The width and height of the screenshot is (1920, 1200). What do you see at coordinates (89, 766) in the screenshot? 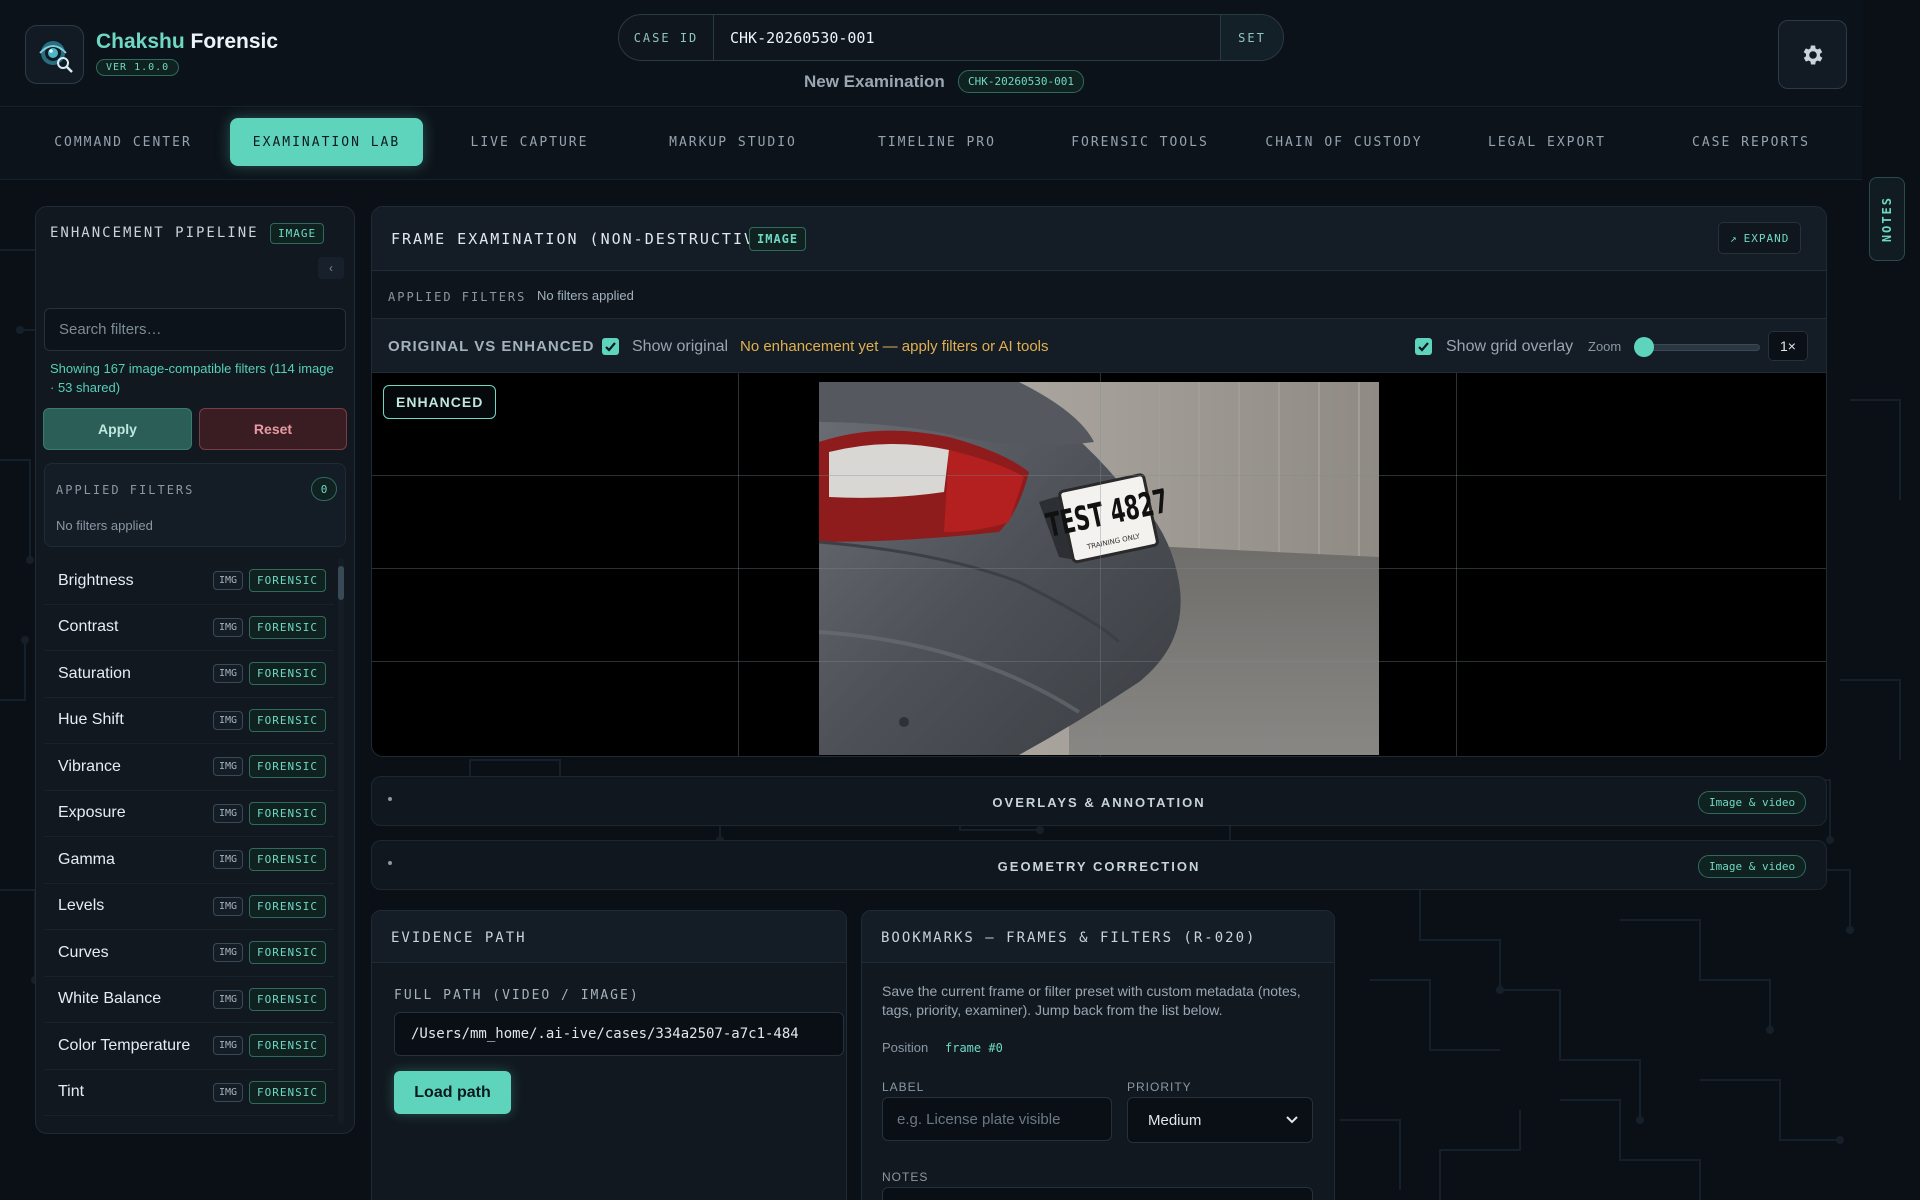
I see `filter-name: Vibrance` at bounding box center [89, 766].